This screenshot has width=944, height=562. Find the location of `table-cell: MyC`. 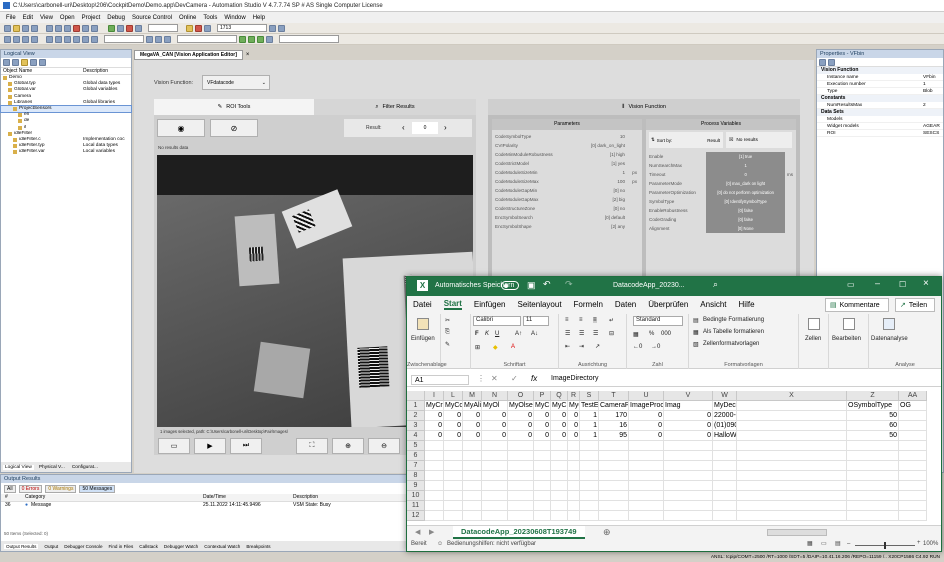

table-cell: MyC is located at coordinates (559, 406).